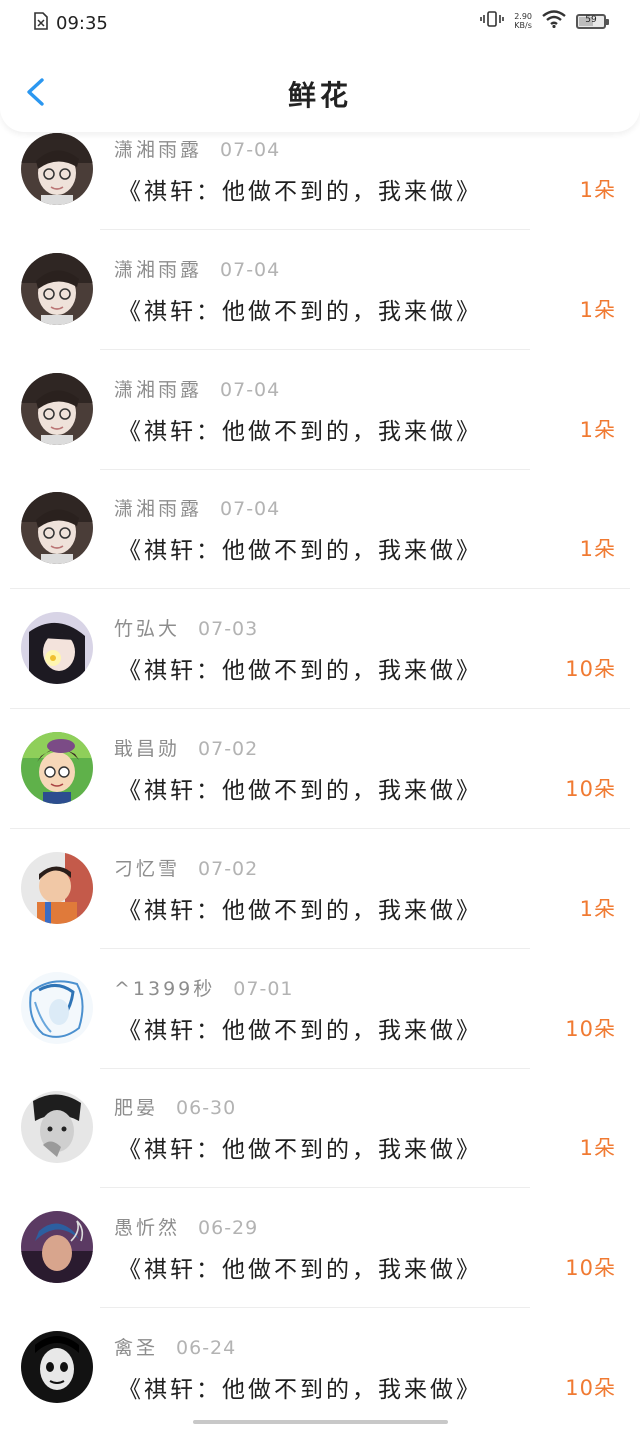 The image size is (640, 1445). Describe the element at coordinates (186, 627) in the screenshot. I see `name-line: 竹弘大 07-03` at that location.